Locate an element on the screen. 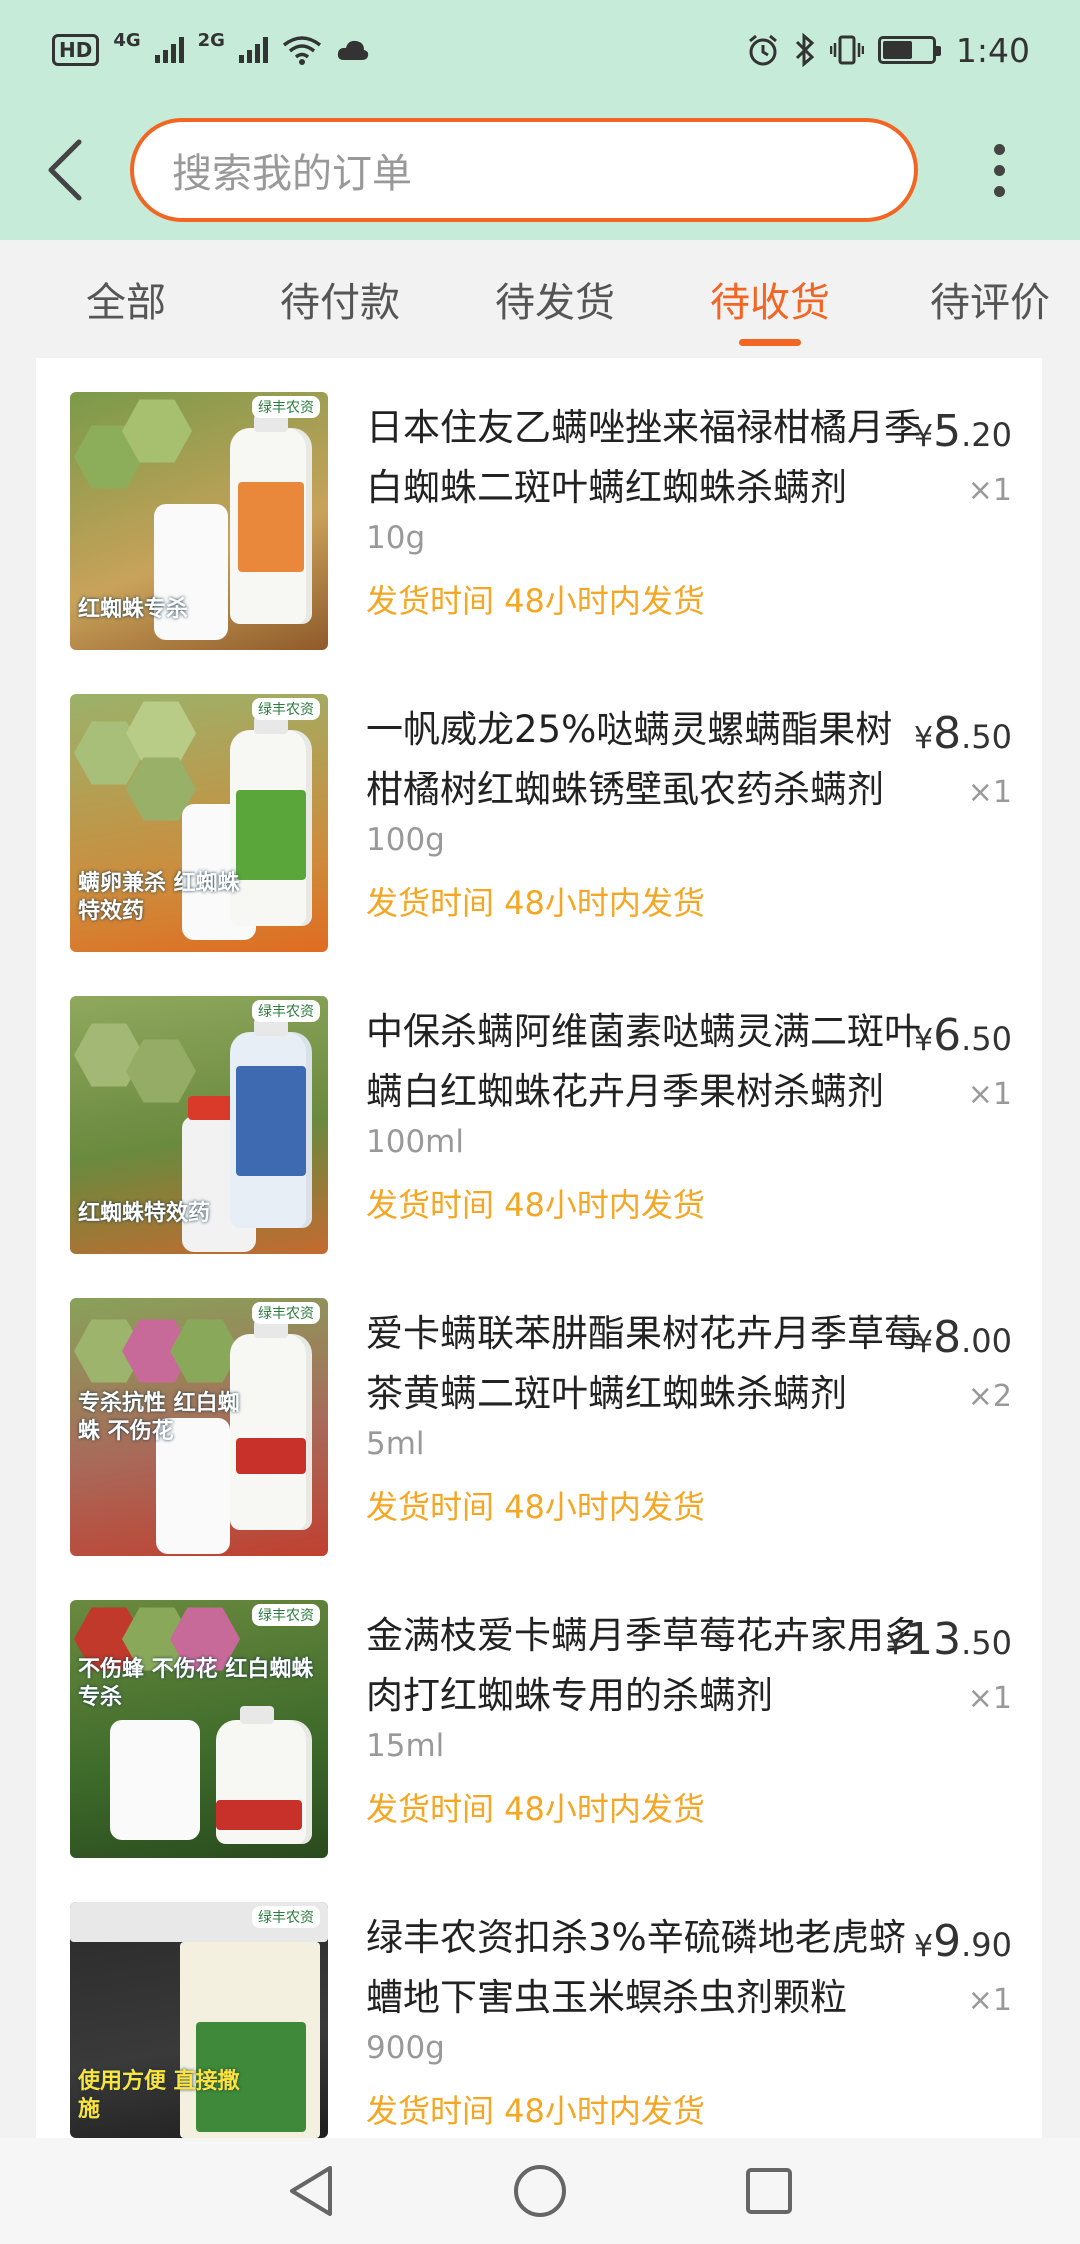 This screenshot has width=1080, height=2244. more-button is located at coordinates (999, 170).